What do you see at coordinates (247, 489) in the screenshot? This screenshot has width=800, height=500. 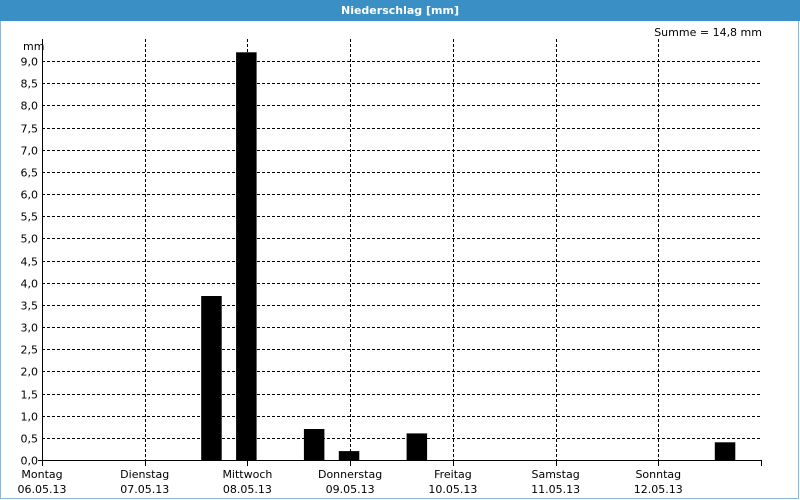 I see `x-date-label: 08.05.13` at bounding box center [247, 489].